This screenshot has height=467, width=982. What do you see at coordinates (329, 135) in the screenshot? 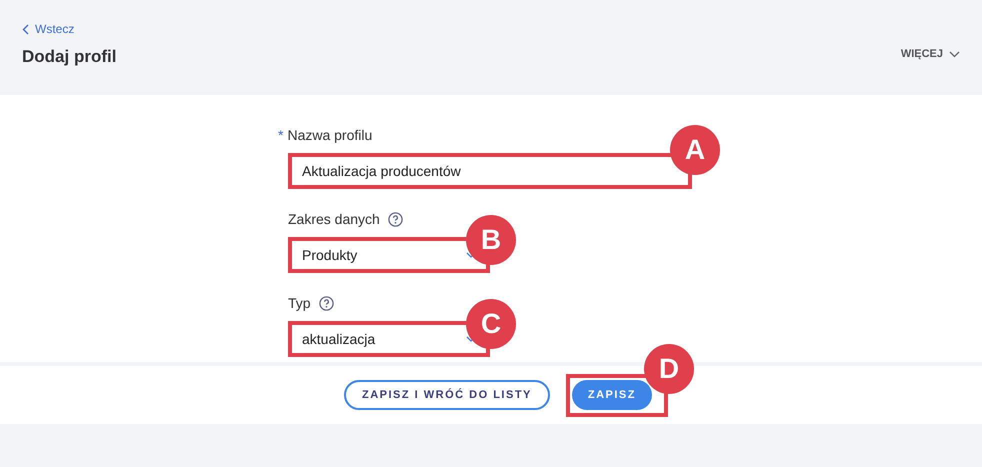
I see `field-label: Nazwa profilu` at bounding box center [329, 135].